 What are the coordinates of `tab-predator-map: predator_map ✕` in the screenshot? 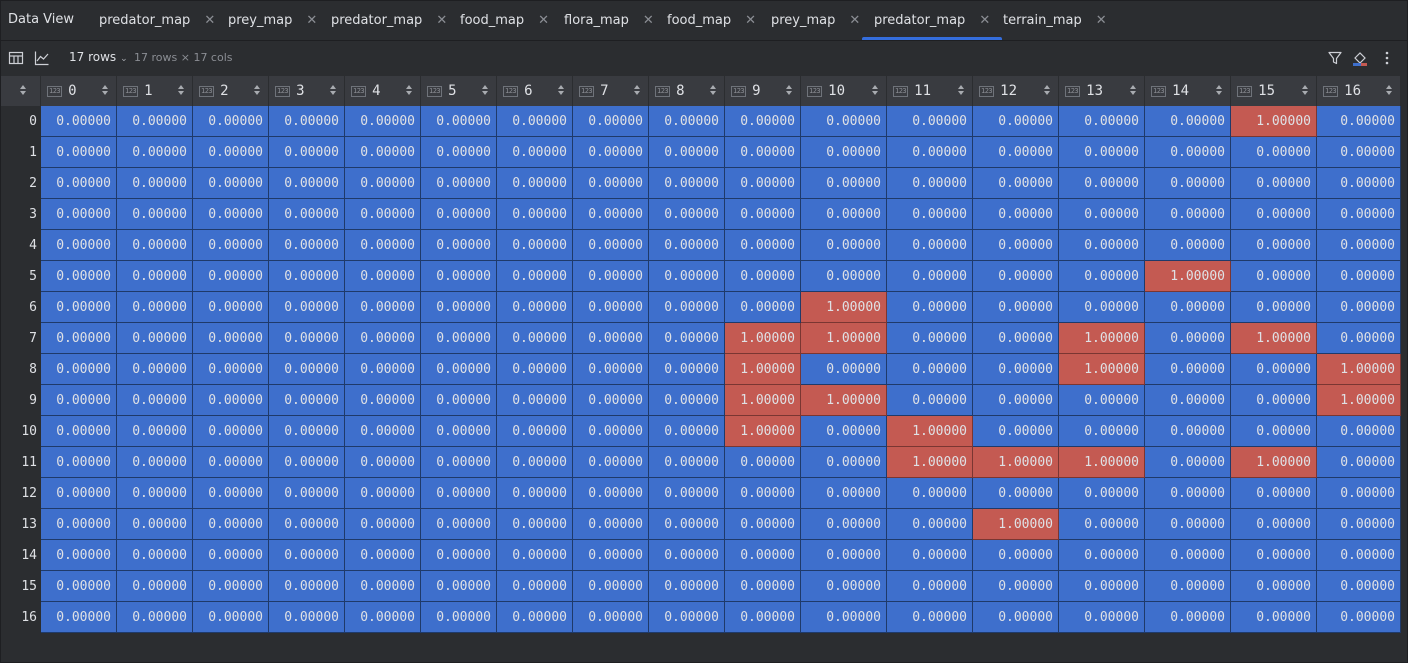 It's located at (932, 20).